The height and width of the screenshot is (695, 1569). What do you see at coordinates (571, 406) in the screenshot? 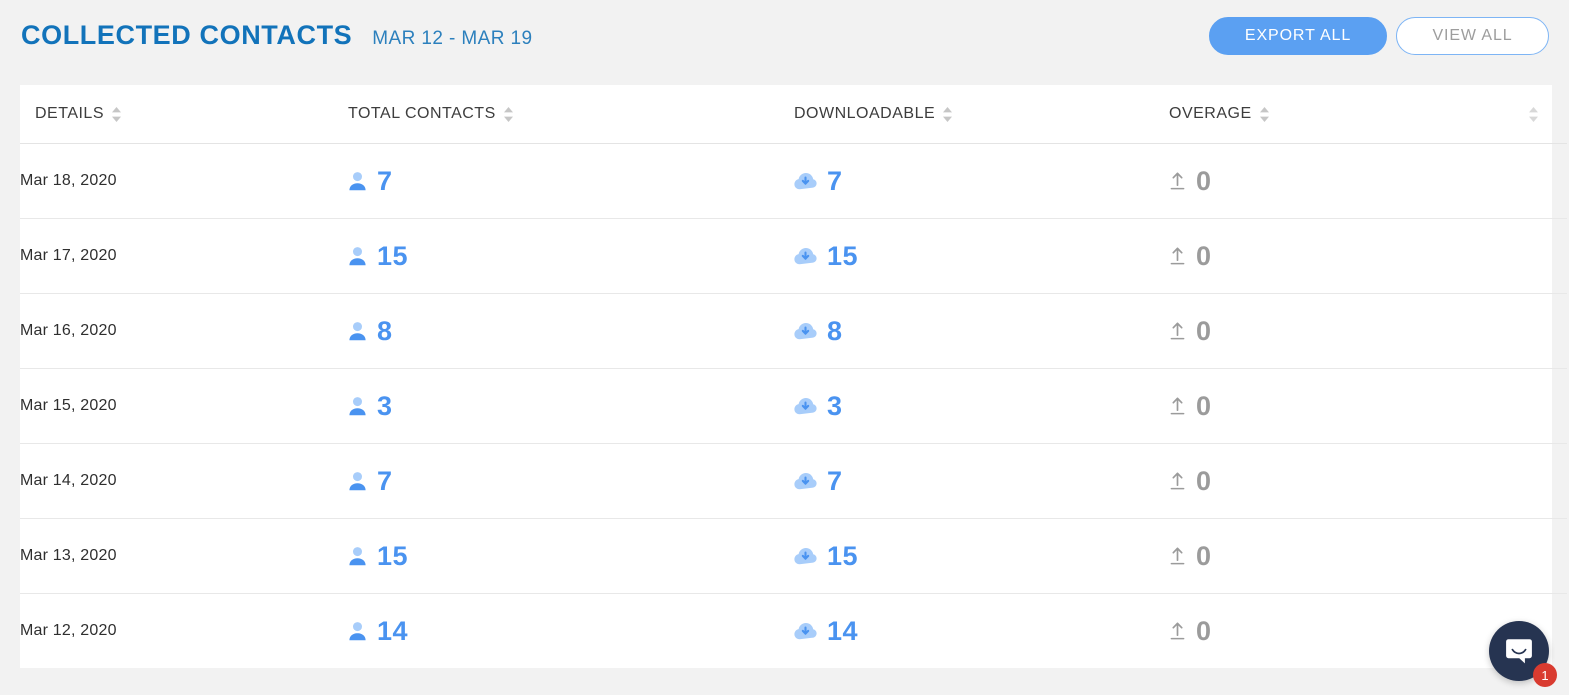
I see `cell-total-contacts: 3` at bounding box center [571, 406].